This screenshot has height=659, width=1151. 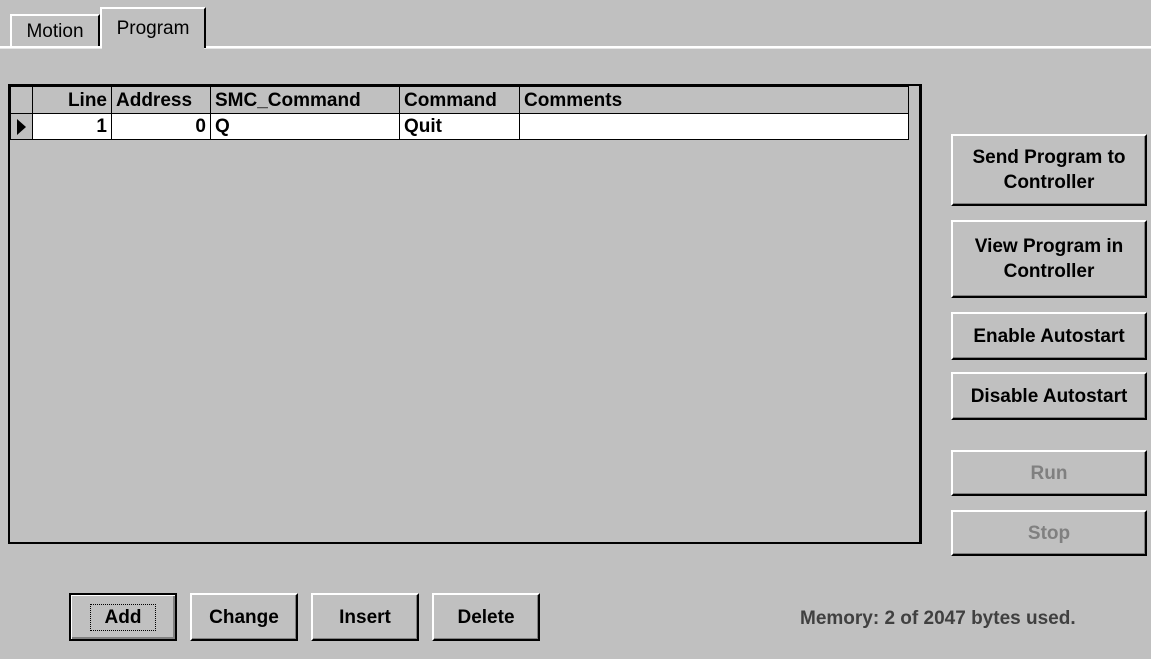 I want to click on row-selector, so click(x=21, y=126).